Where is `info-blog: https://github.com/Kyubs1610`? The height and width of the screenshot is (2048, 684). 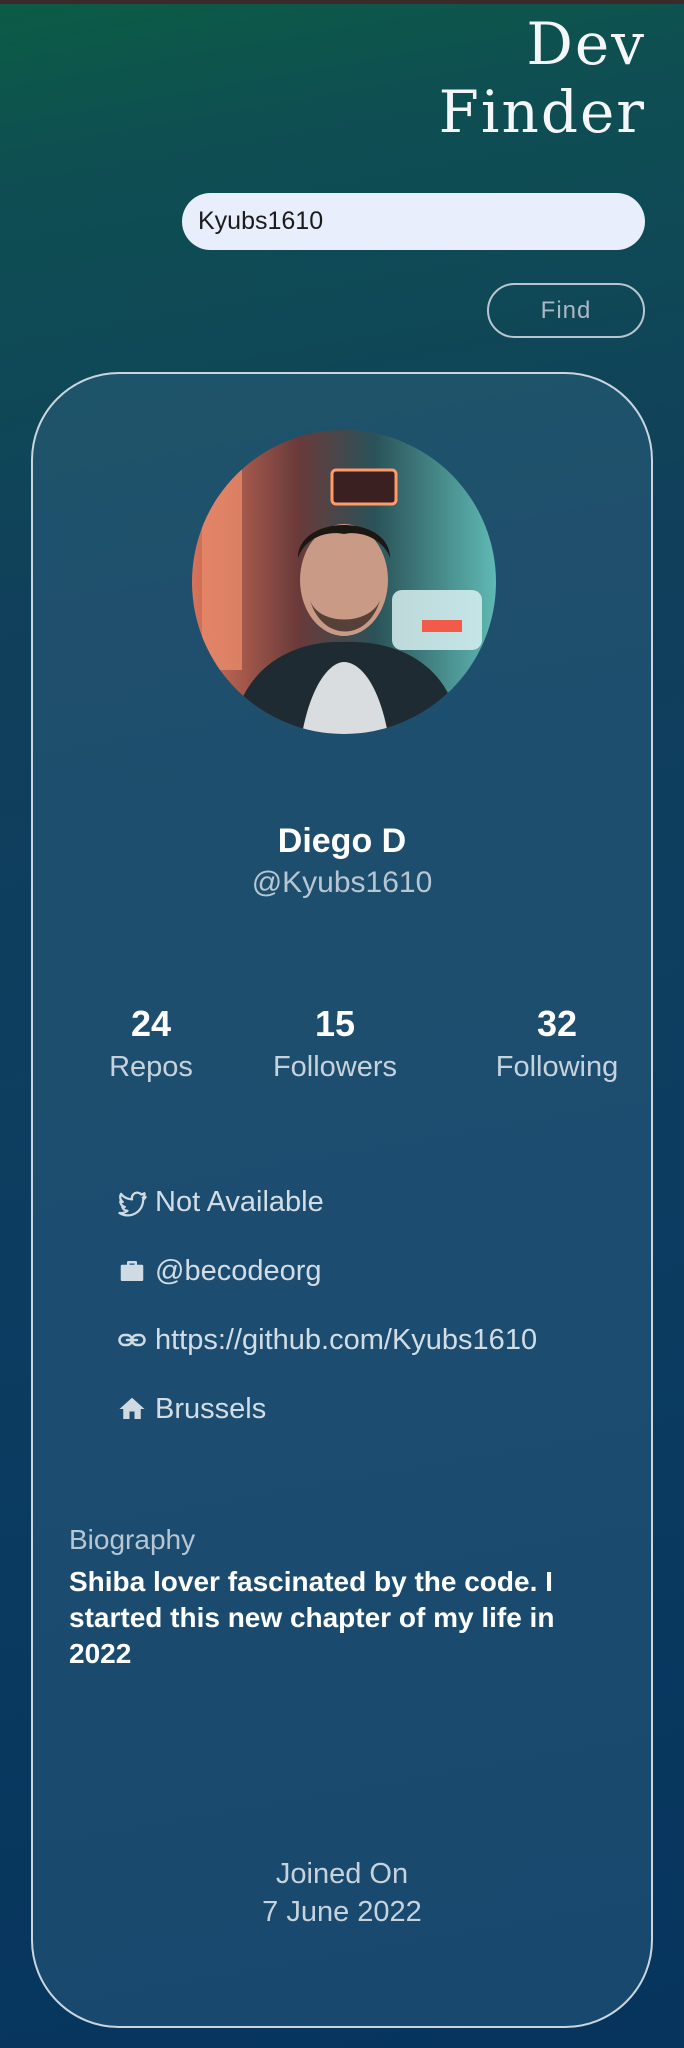 info-blog: https://github.com/Kyubs1610 is located at coordinates (327, 1340).